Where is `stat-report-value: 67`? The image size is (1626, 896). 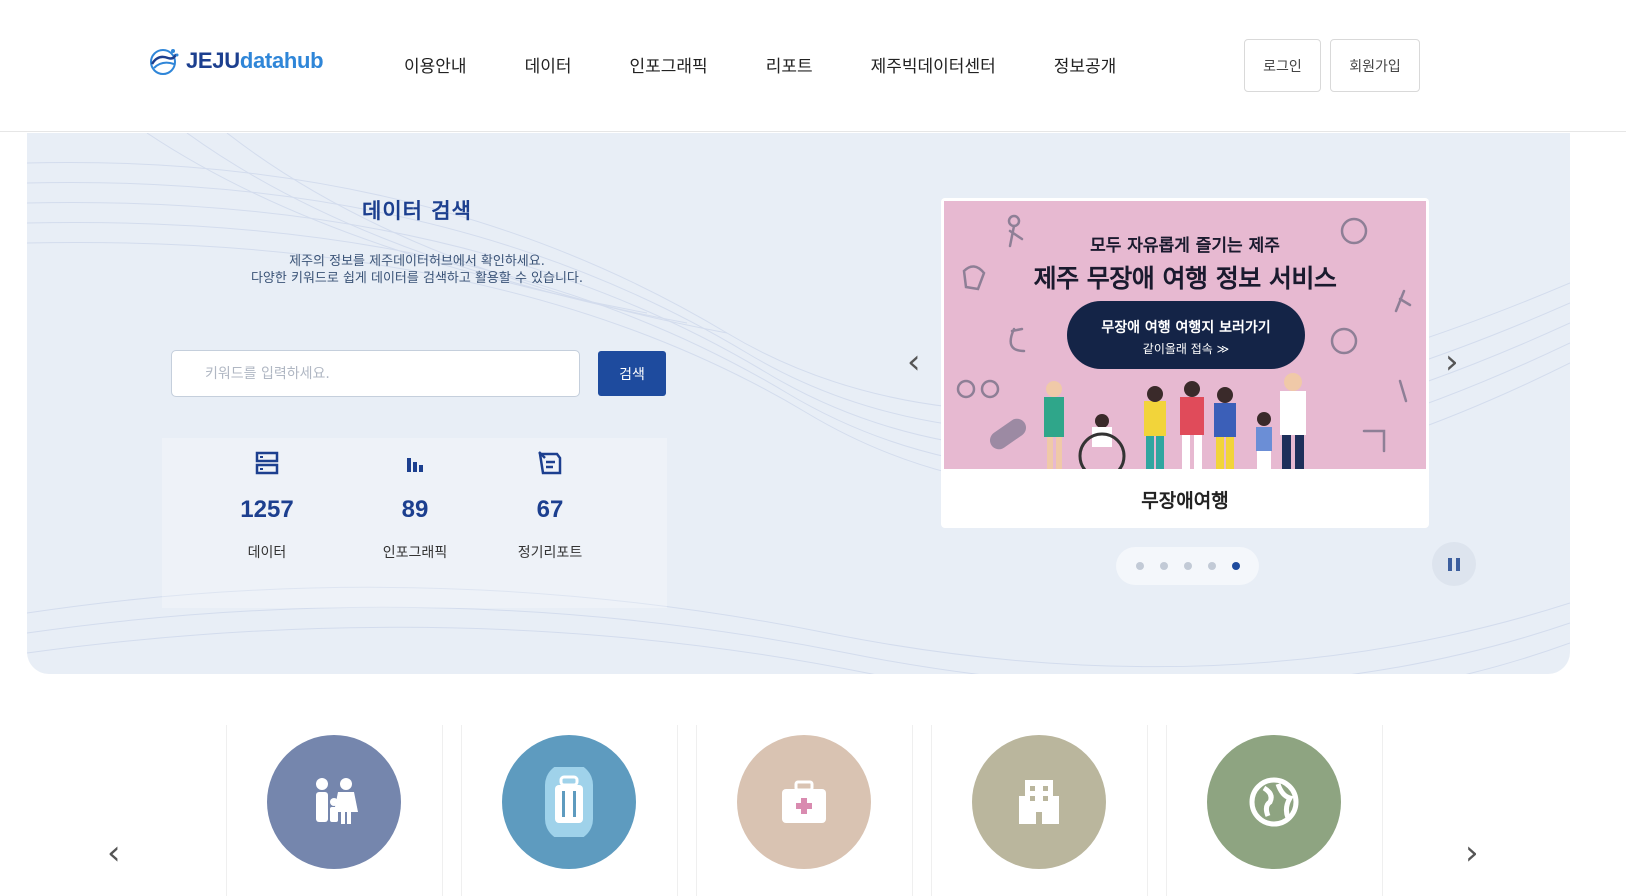
stat-report-value: 67 is located at coordinates (550, 509).